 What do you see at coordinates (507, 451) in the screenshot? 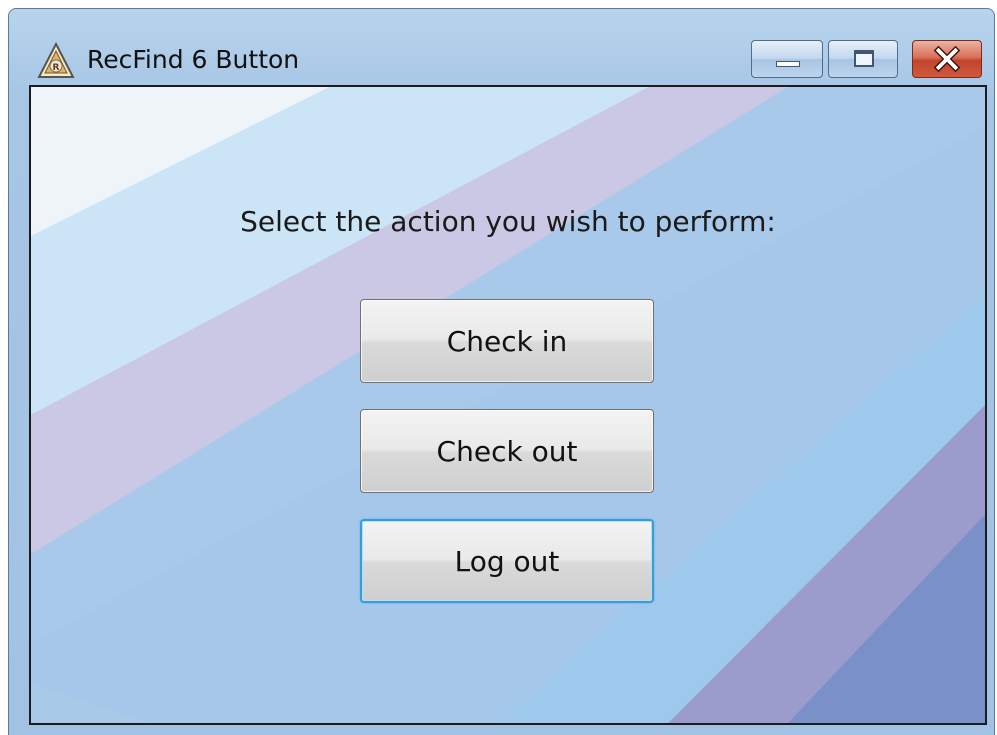
I see `check-out-button: Check out` at bounding box center [507, 451].